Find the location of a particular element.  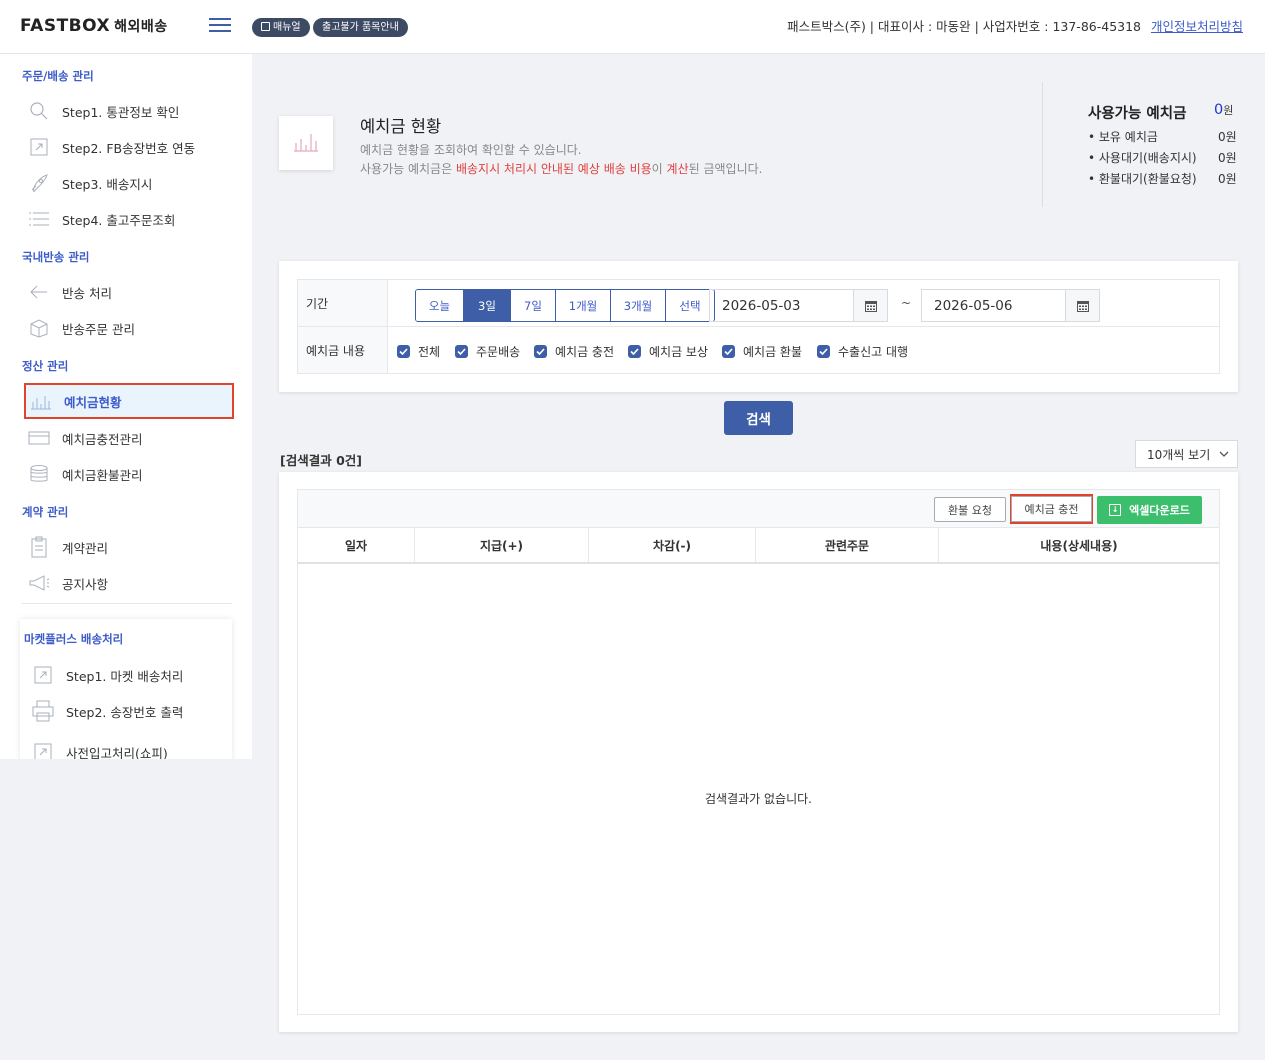

available-deposit-title: 사용가능 예치금 is located at coordinates (1137, 114).